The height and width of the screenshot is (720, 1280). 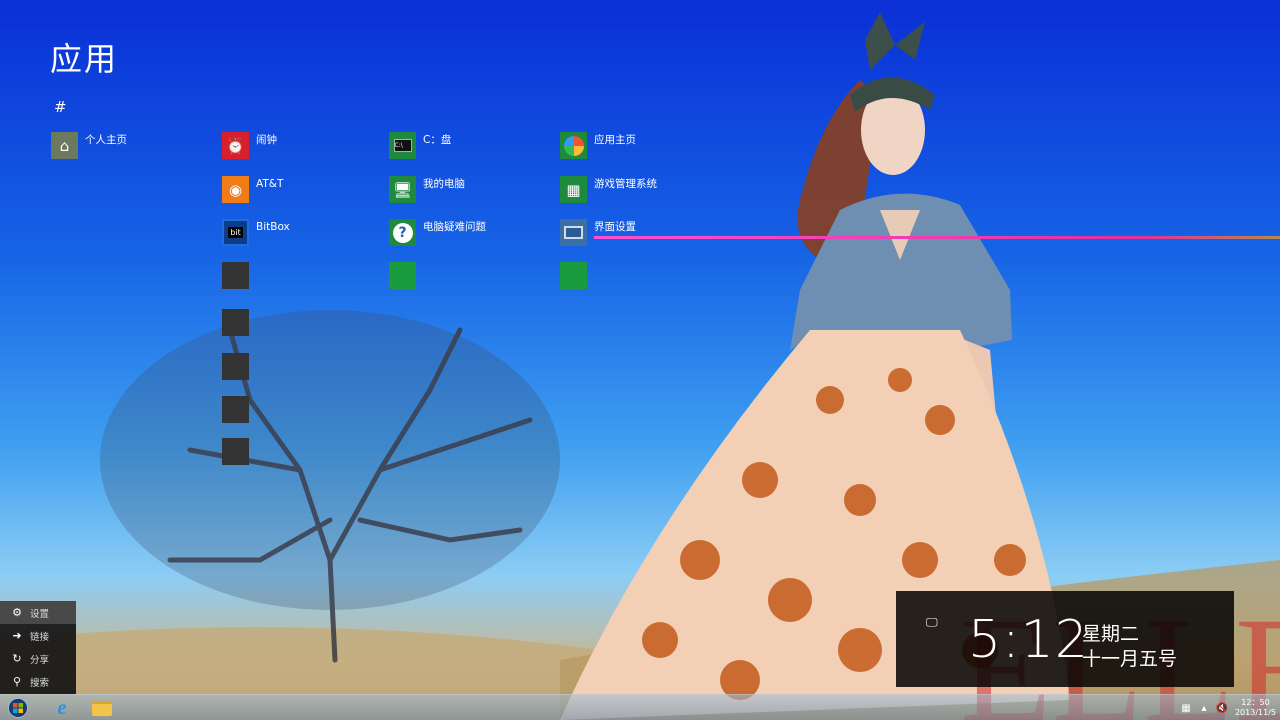 What do you see at coordinates (235, 189) in the screenshot?
I see `att-globe-icon: ◉` at bounding box center [235, 189].